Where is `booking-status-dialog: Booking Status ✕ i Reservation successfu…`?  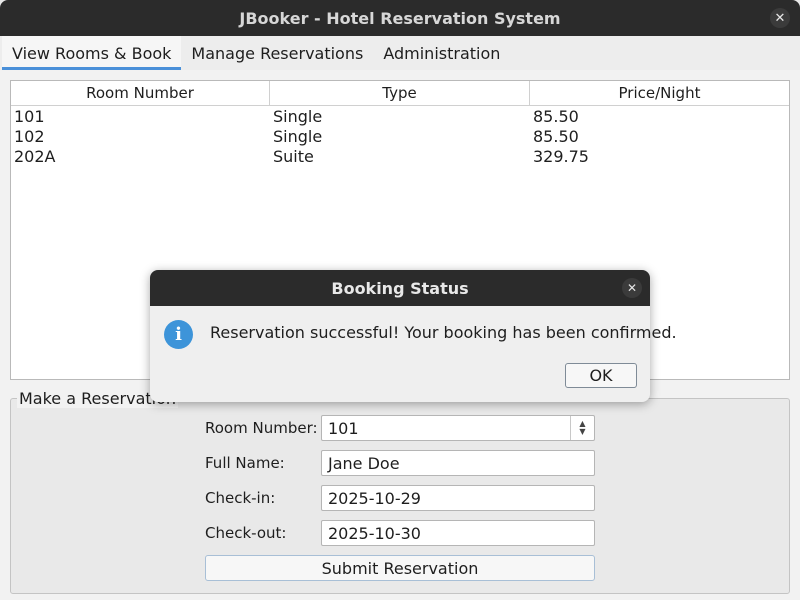 booking-status-dialog: Booking Status ✕ i Reservation successfu… is located at coordinates (413, 336).